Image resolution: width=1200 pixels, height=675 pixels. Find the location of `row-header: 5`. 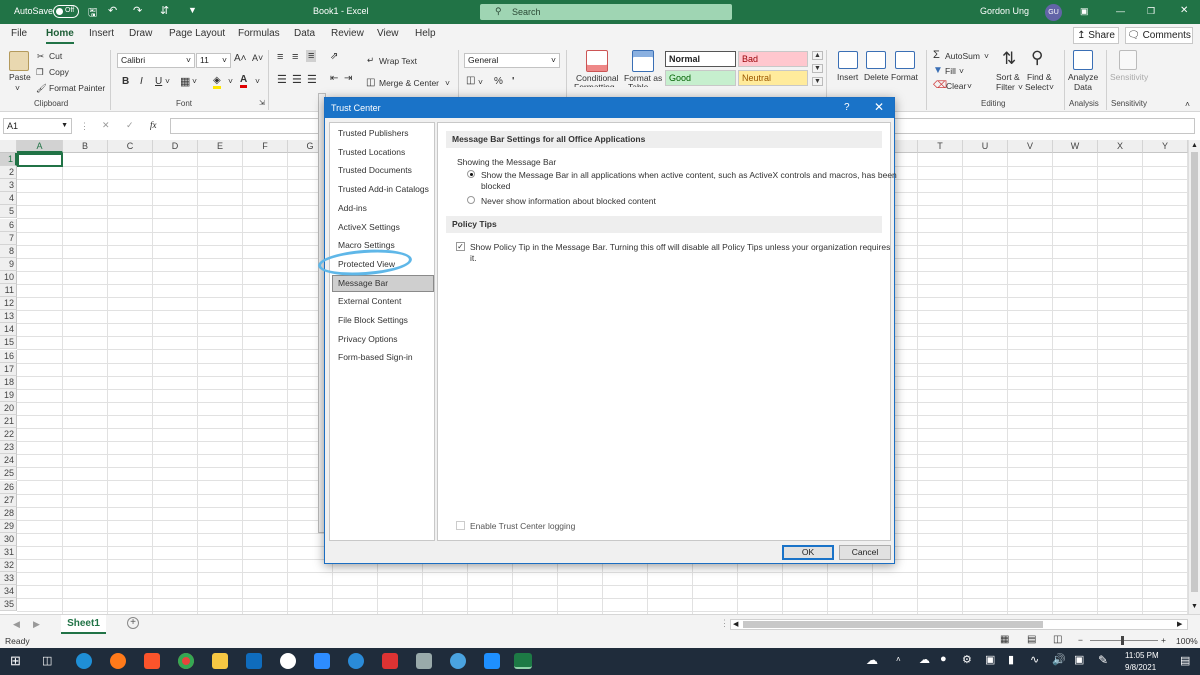

row-header: 5 is located at coordinates (8, 212).